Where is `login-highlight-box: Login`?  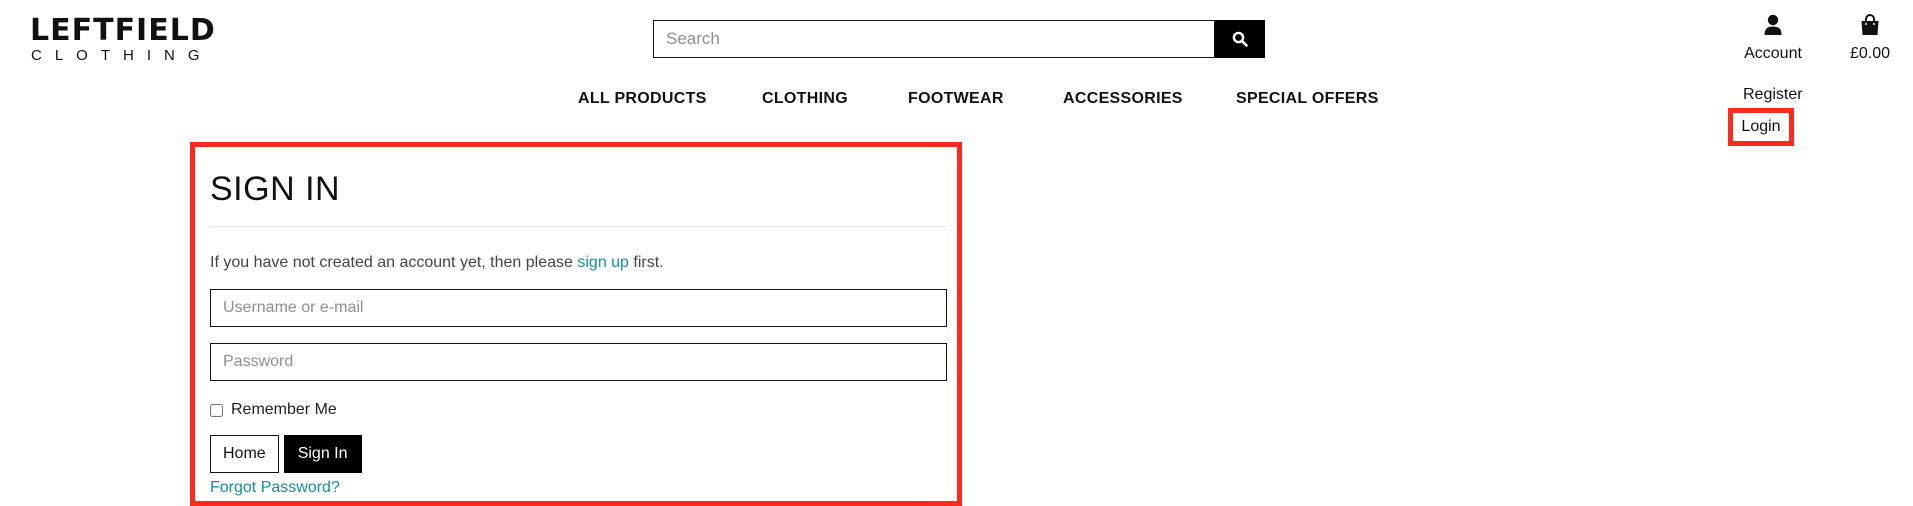
login-highlight-box: Login is located at coordinates (1761, 127).